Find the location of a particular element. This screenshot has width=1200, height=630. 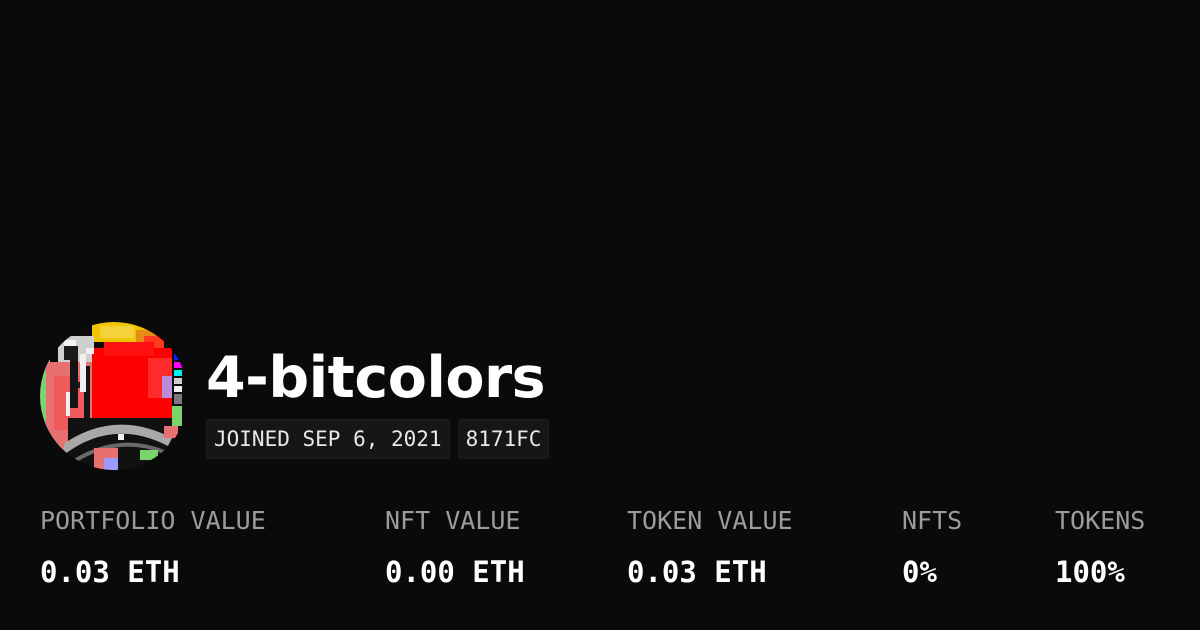

stat-value: 0.00 ETH is located at coordinates (455, 572).